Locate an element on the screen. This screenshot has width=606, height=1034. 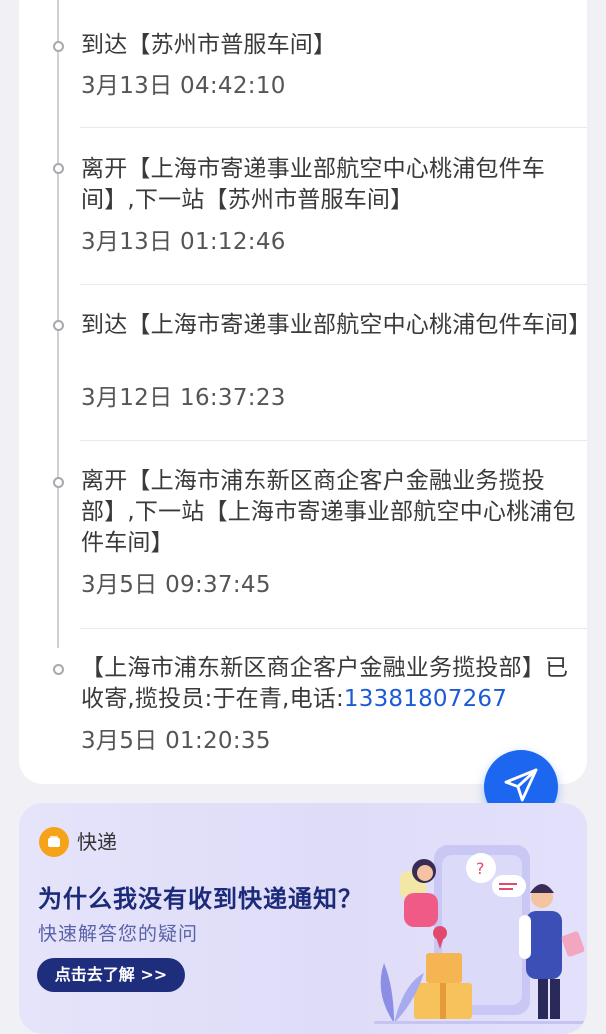
courier-phone-link: 13381807267 is located at coordinates (425, 699).